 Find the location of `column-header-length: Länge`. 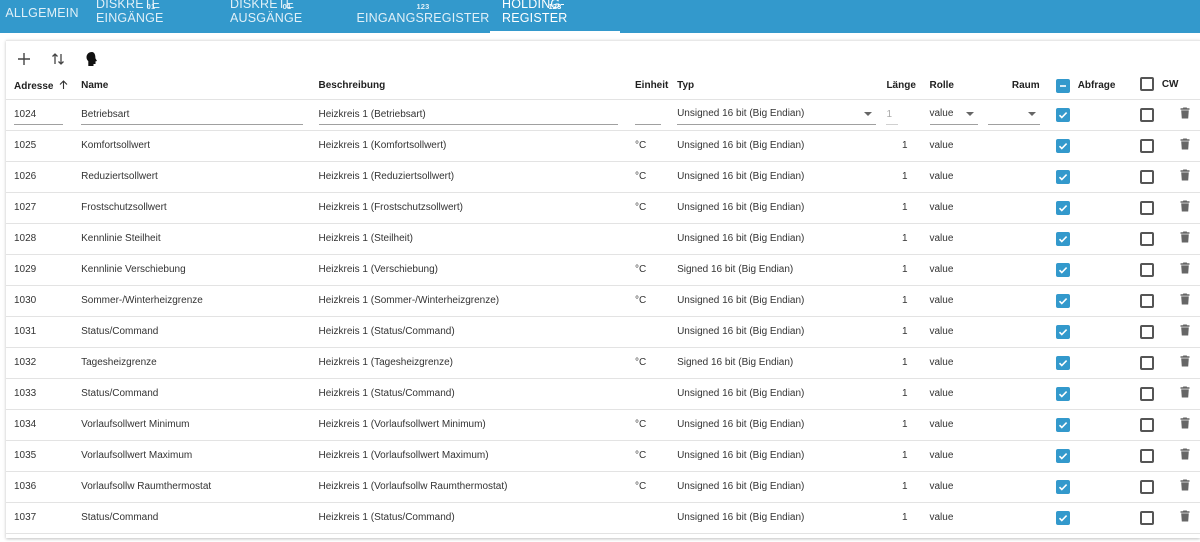

column-header-length: Länge is located at coordinates (905, 88).